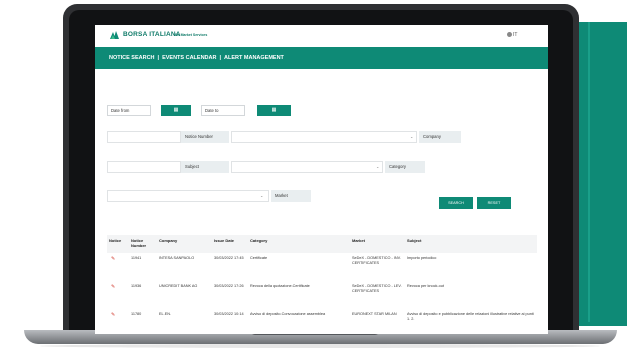 The width and height of the screenshot is (627, 358). What do you see at coordinates (358, 240) in the screenshot?
I see `col-market: Market` at bounding box center [358, 240].